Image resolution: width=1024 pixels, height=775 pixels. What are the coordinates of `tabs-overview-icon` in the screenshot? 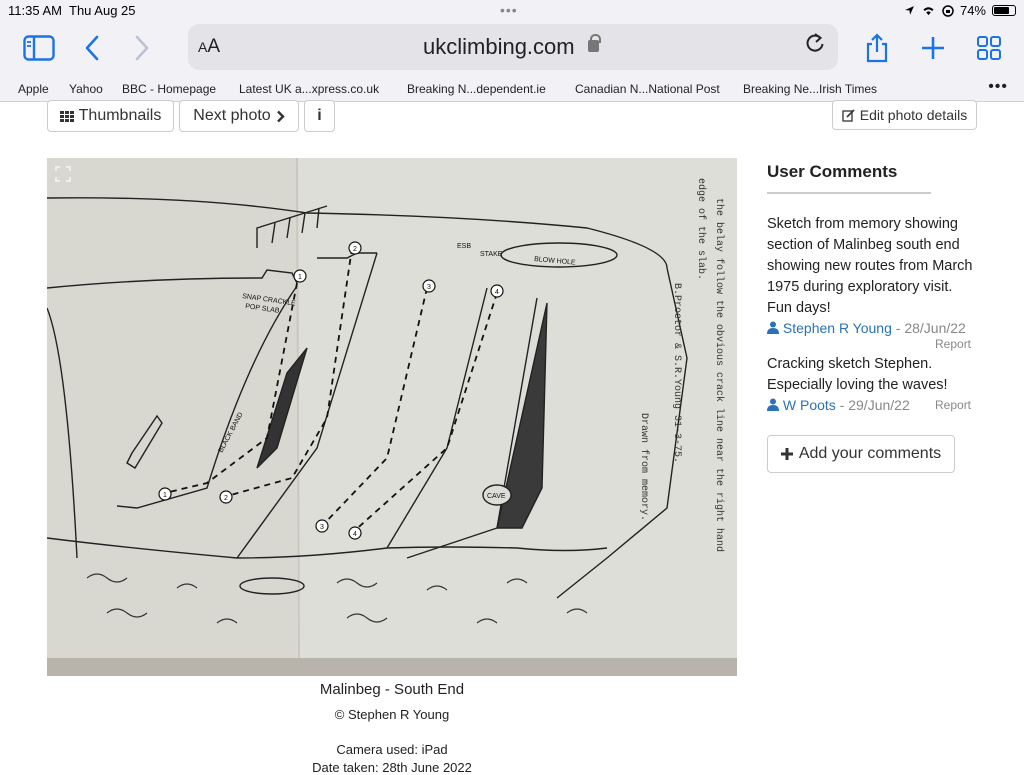 It's located at (989, 48).